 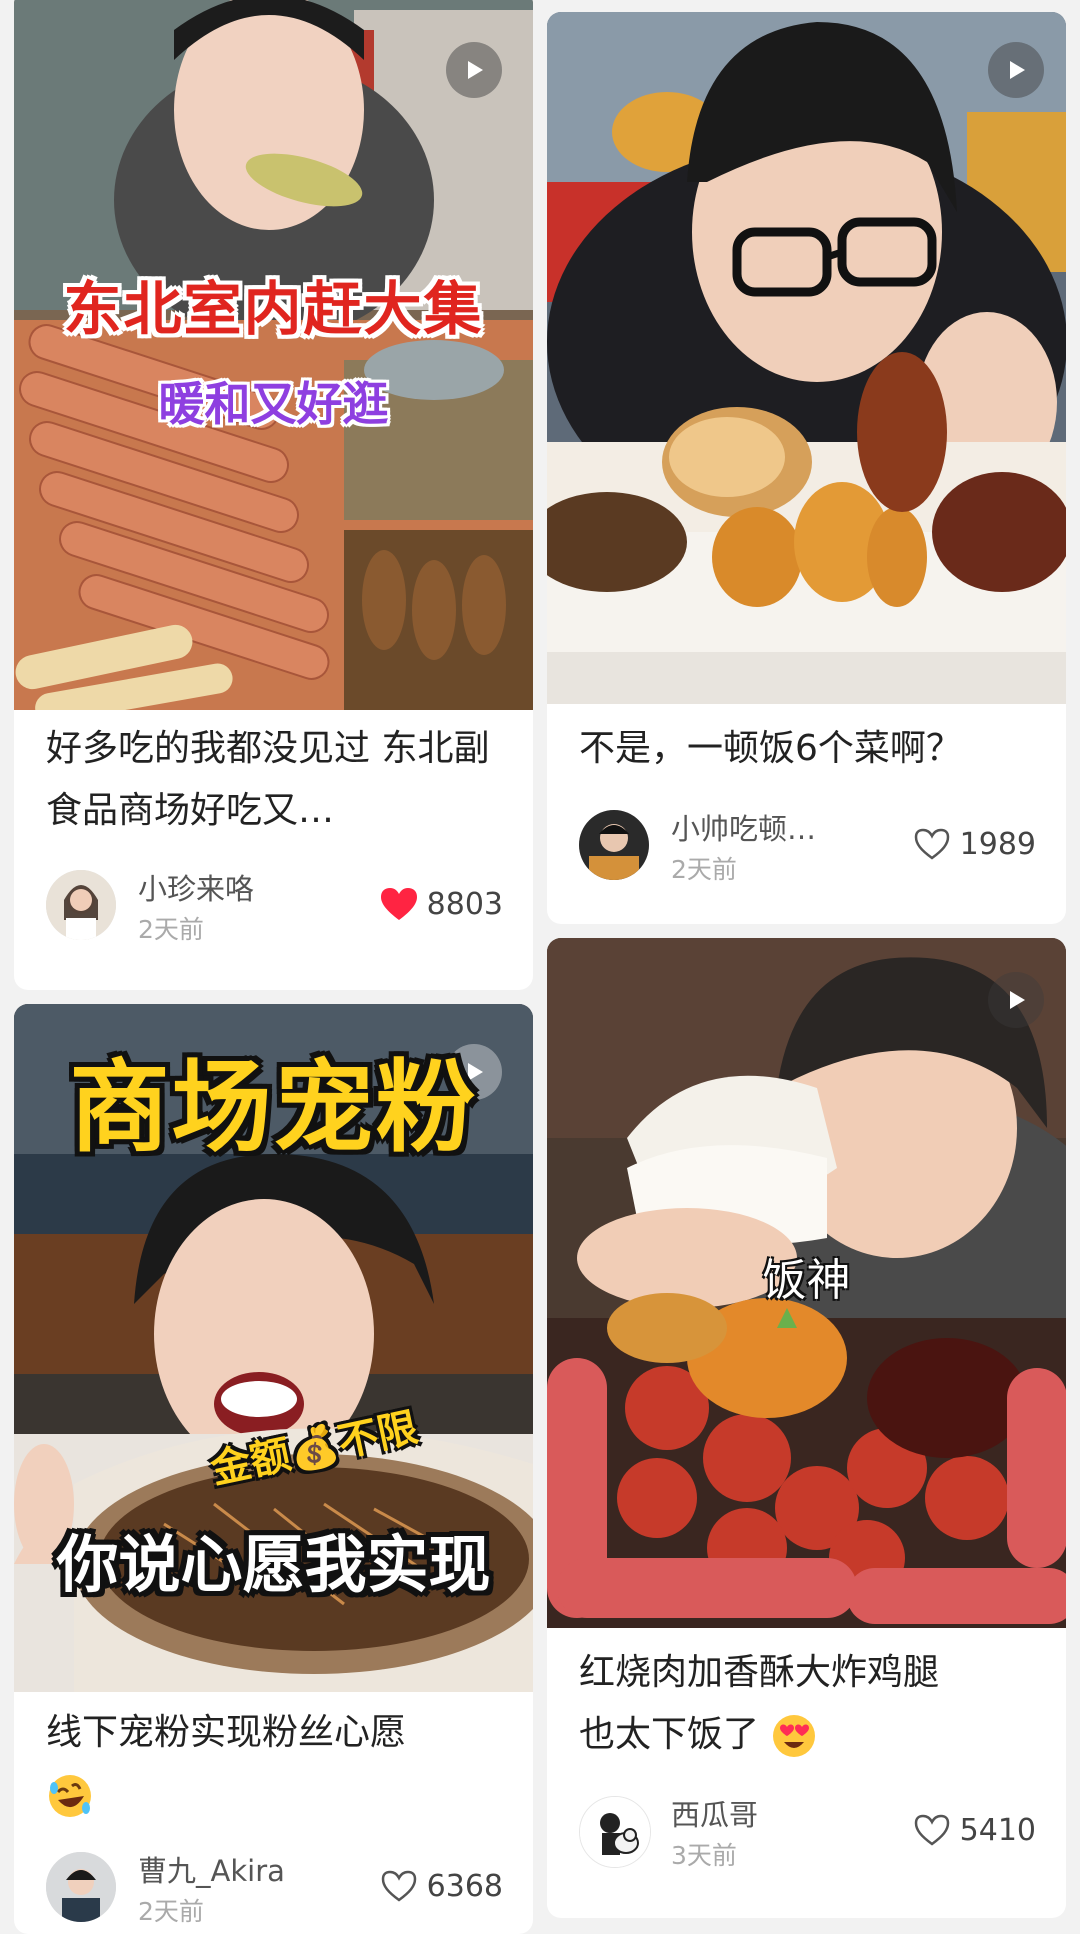 I want to click on card-meta: 西瓜哥 3天前 5410, so click(x=807, y=1831).